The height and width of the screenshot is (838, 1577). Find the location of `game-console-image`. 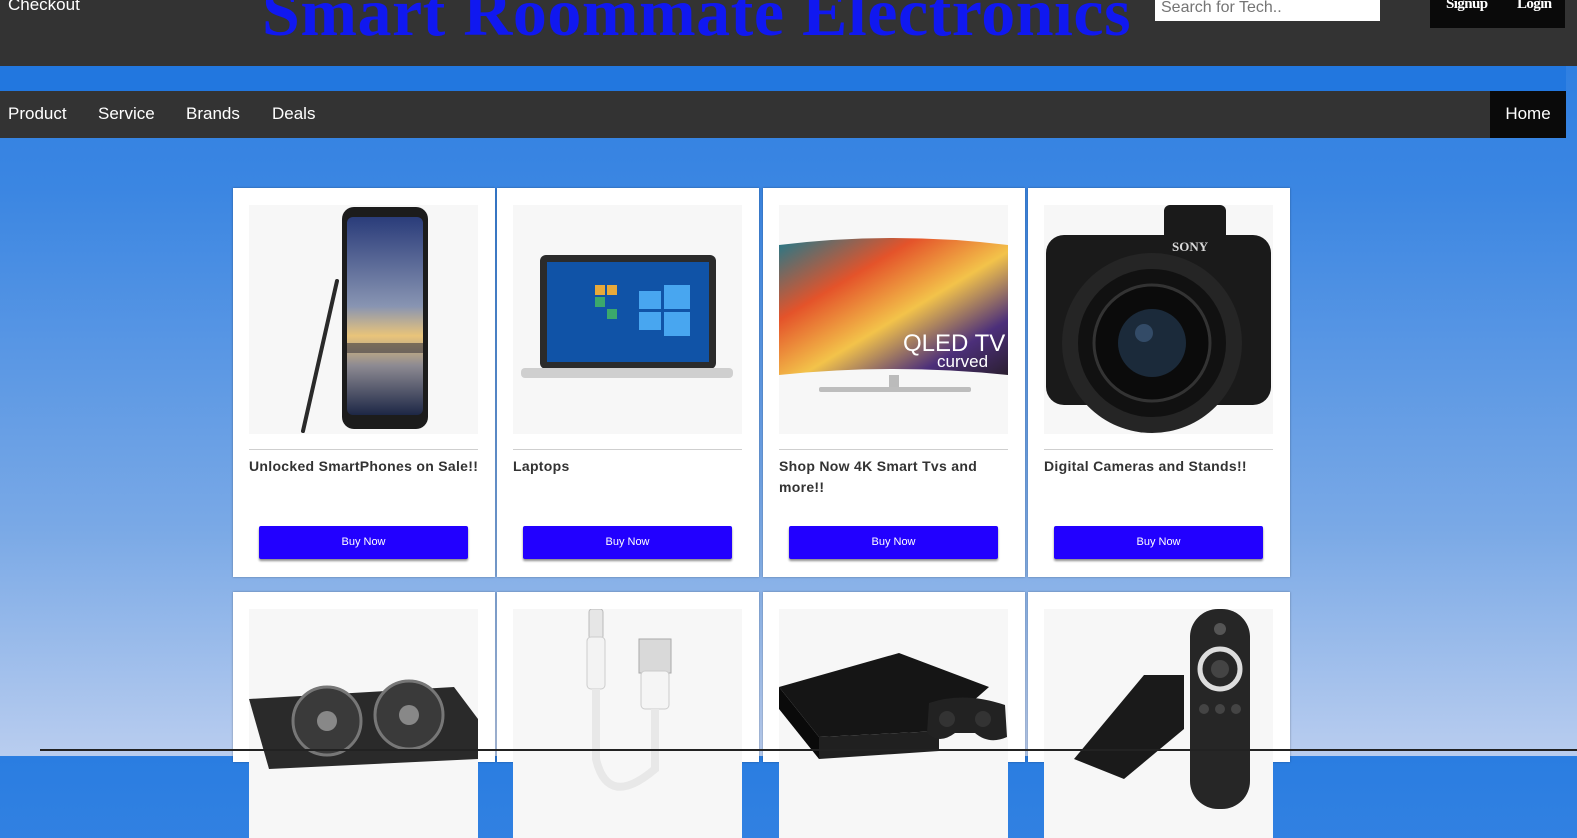

game-console-image is located at coordinates (893, 723).